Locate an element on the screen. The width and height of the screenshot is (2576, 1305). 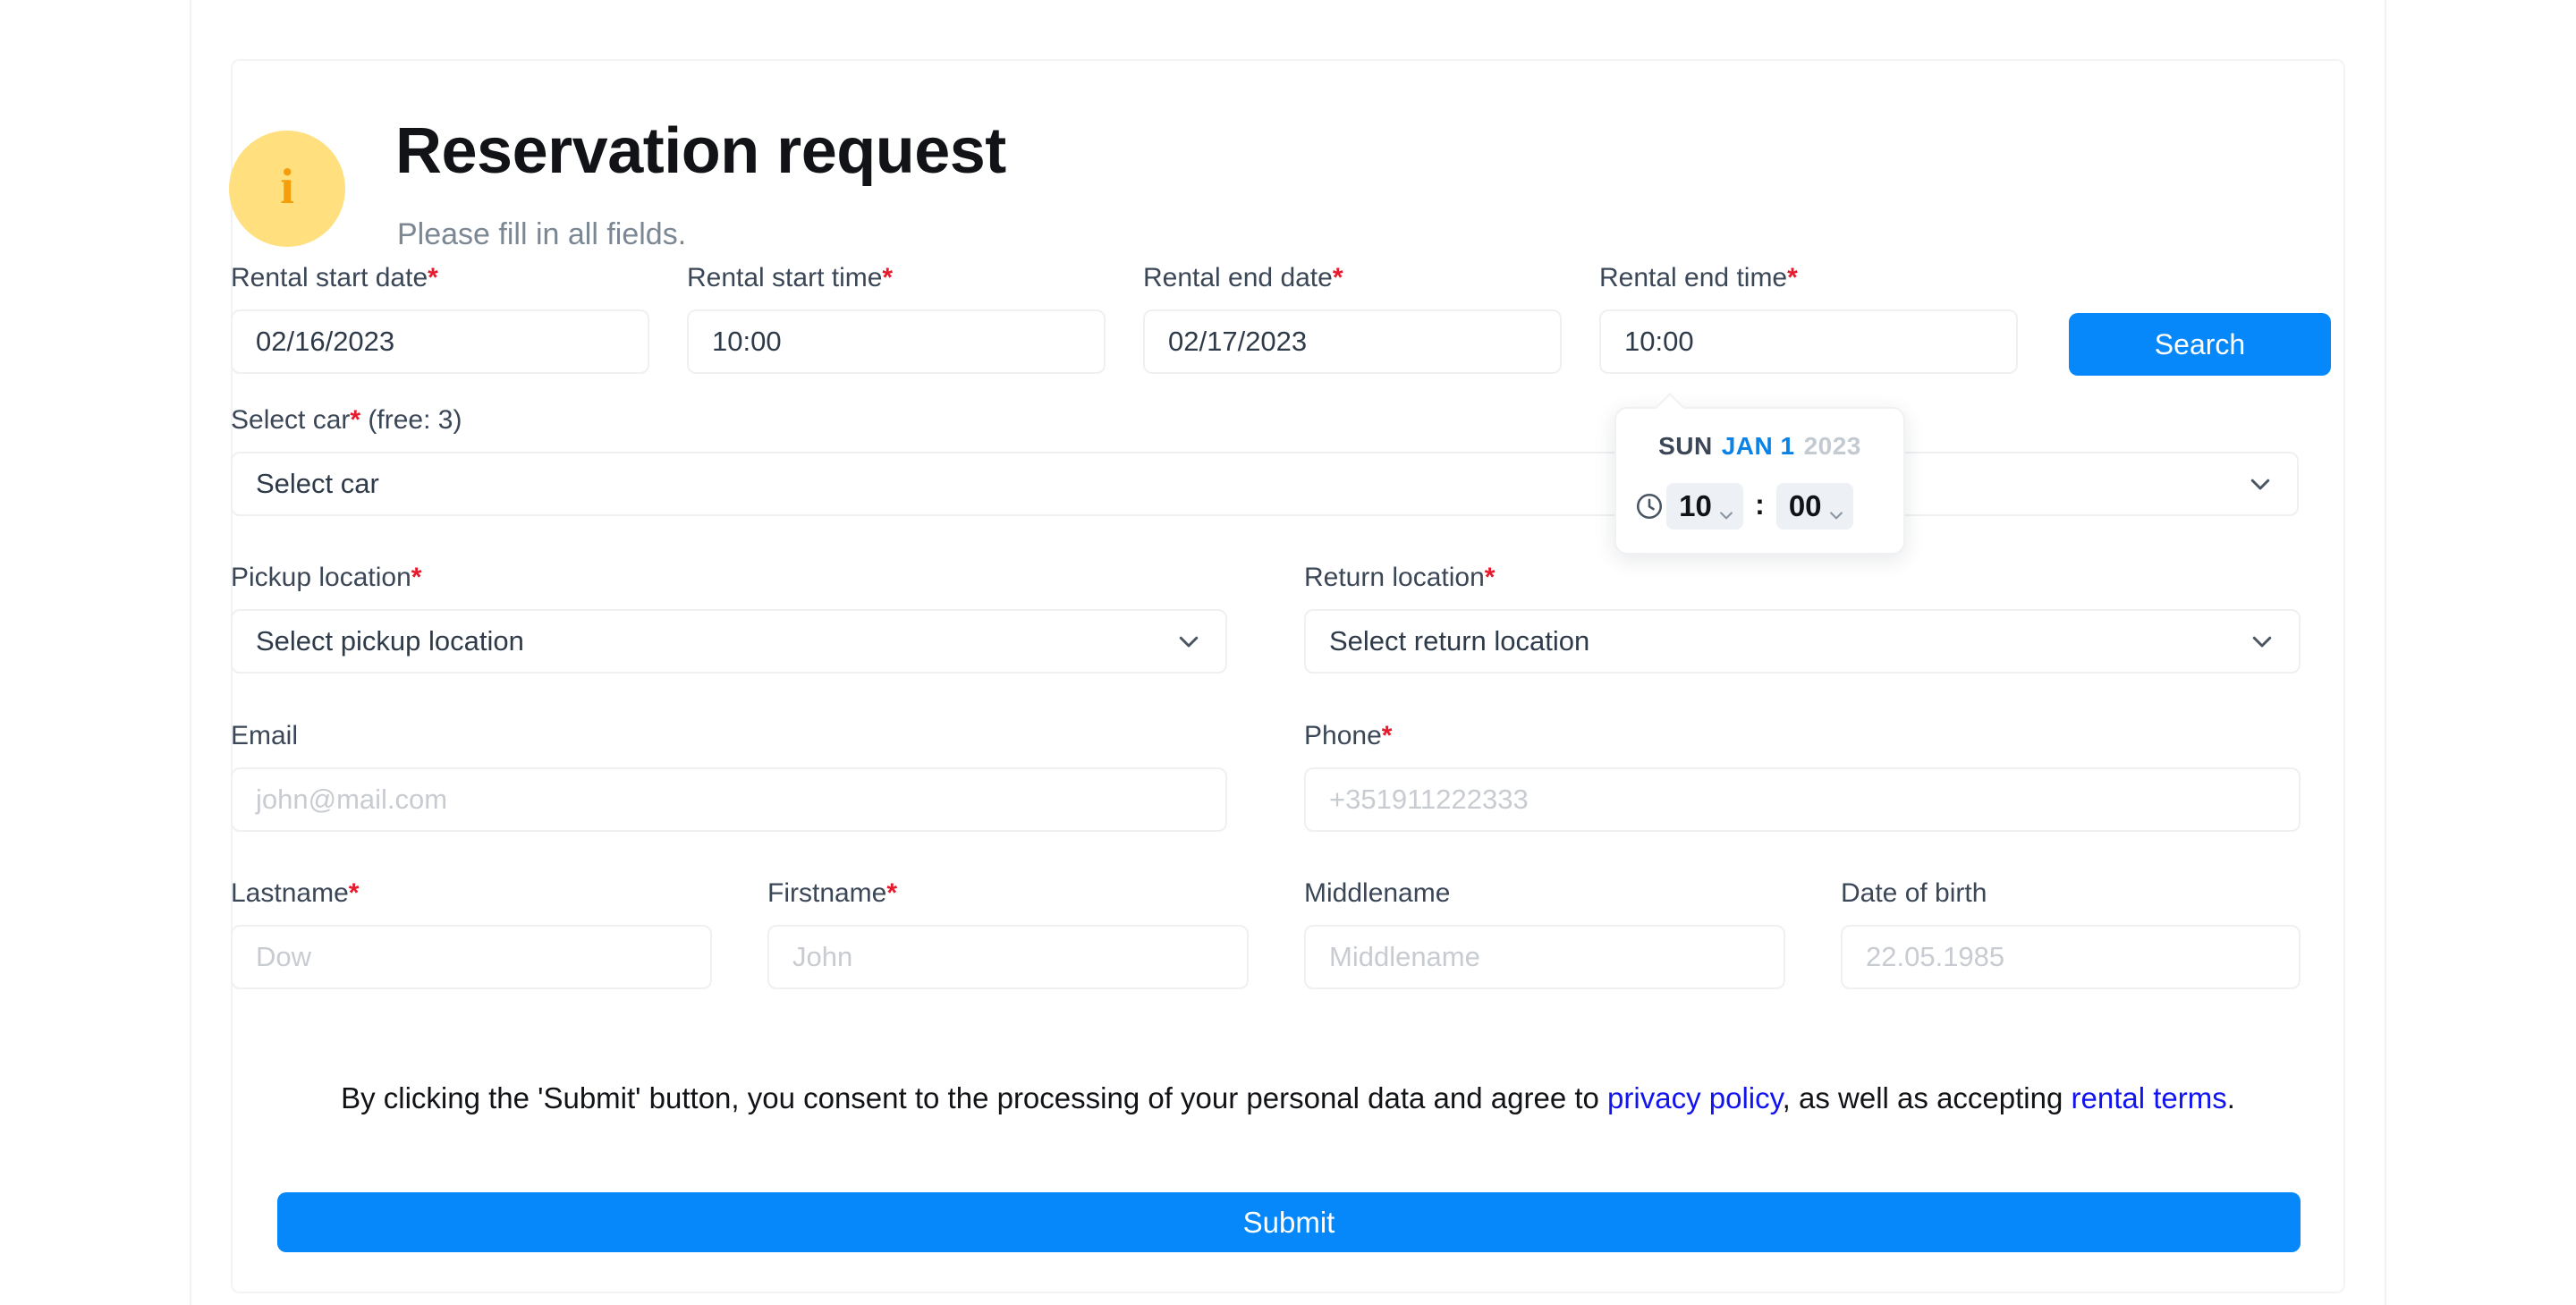
search-button: Search is located at coordinates (2200, 344).